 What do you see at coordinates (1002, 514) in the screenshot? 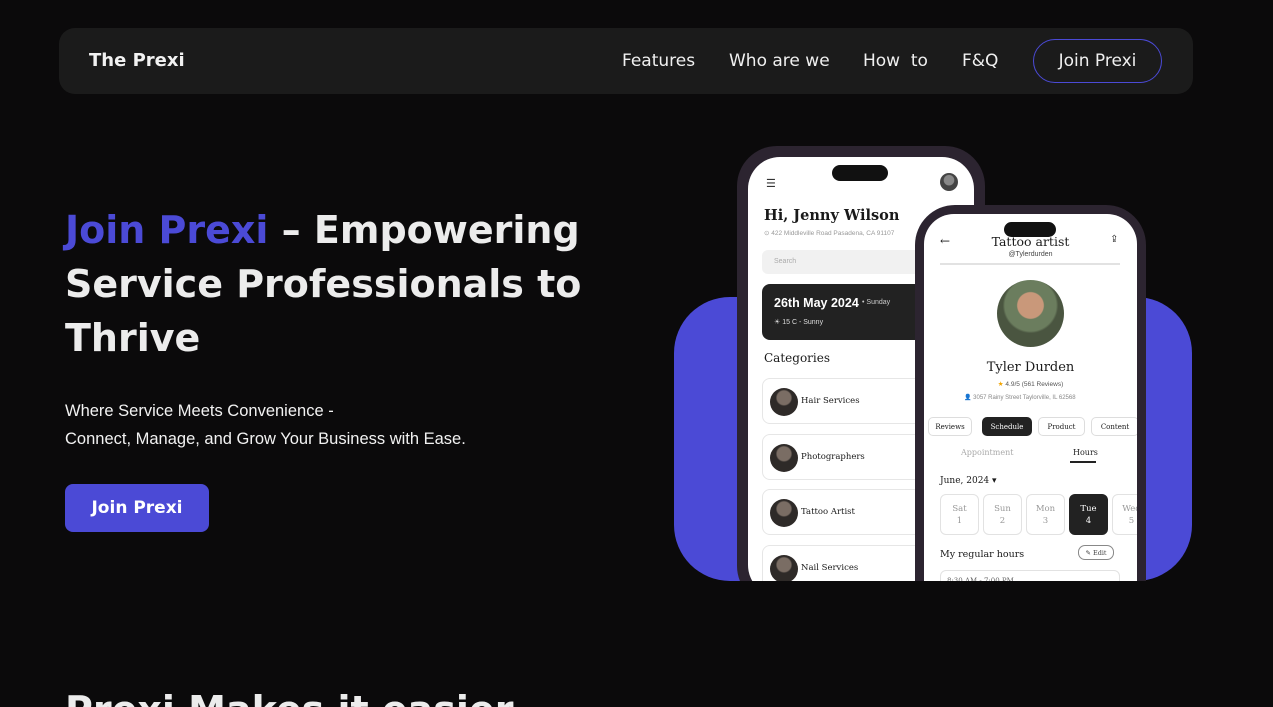
I see `day-chip: Sun 2` at bounding box center [1002, 514].